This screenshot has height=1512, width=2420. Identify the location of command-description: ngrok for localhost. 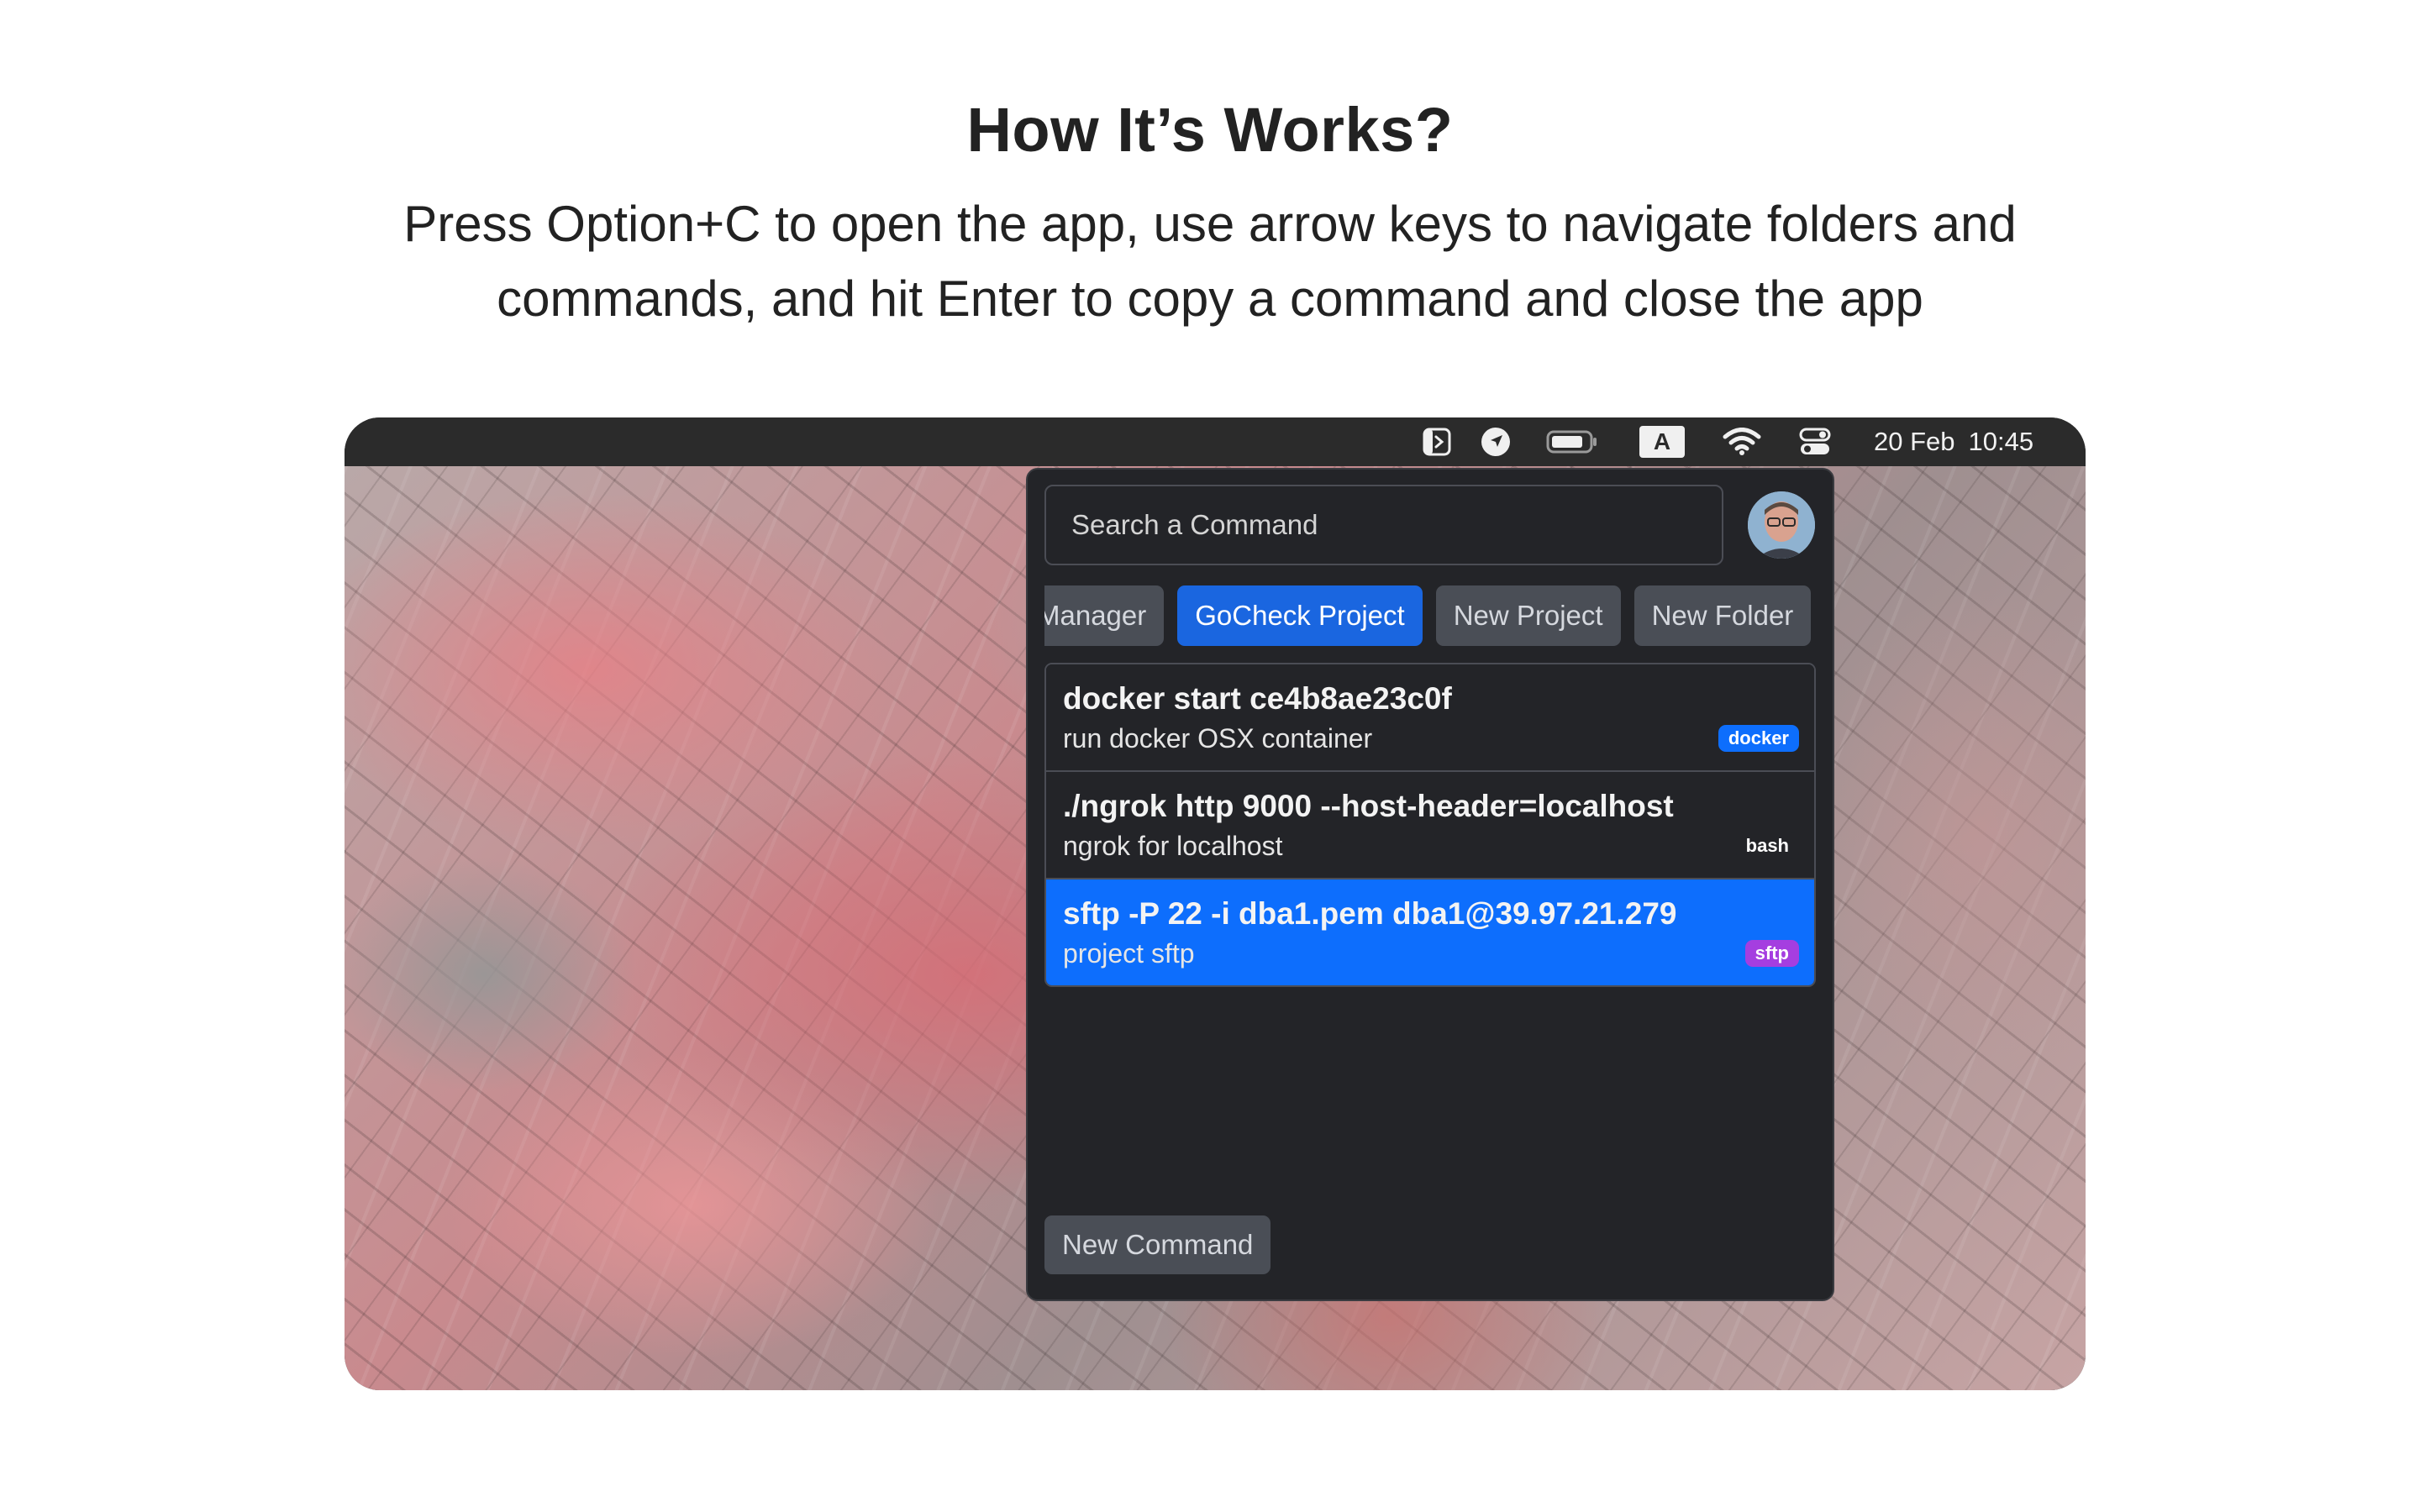
(1173, 846).